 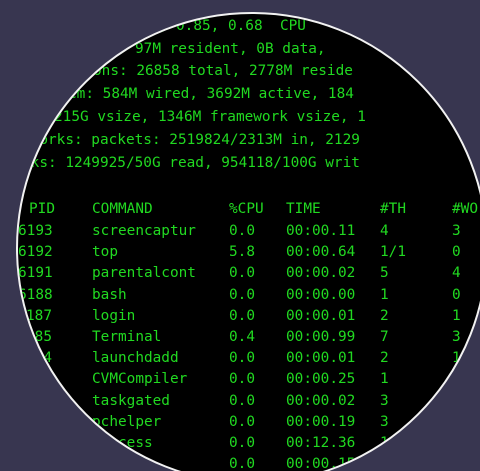 I want to click on process-table-header: PID COMMAND %CPU TIME #TH #WO, so click(x=248, y=209).